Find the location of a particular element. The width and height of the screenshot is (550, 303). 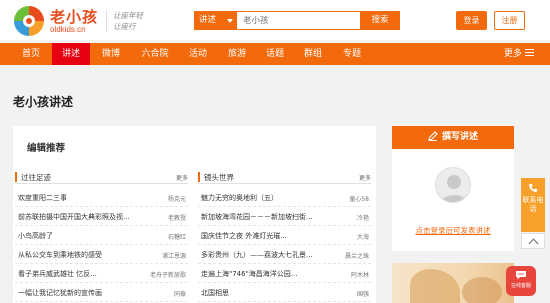

logo-text: 老小孩 is located at coordinates (74, 16).